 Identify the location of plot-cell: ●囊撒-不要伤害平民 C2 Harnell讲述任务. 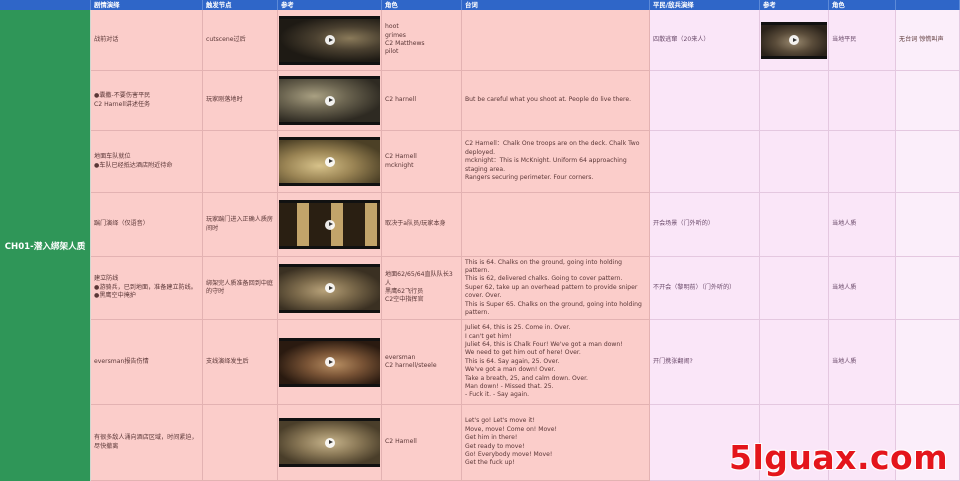
(147, 101).